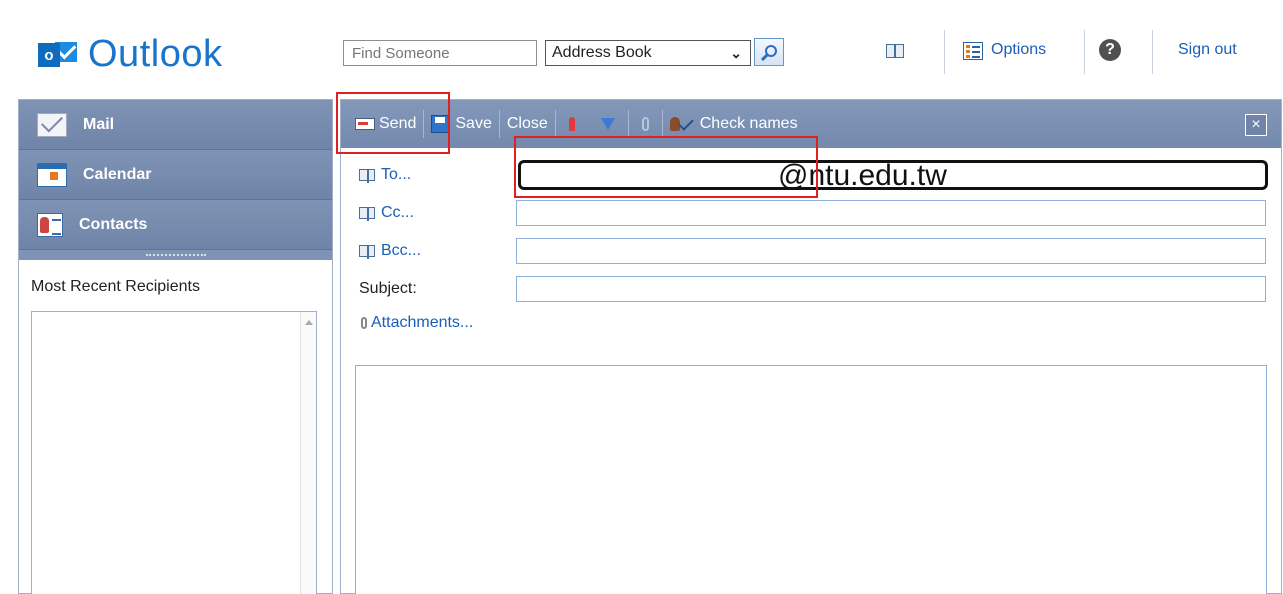 The height and width of the screenshot is (594, 1283). What do you see at coordinates (748, 123) in the screenshot?
I see `check-names-label: Check names` at bounding box center [748, 123].